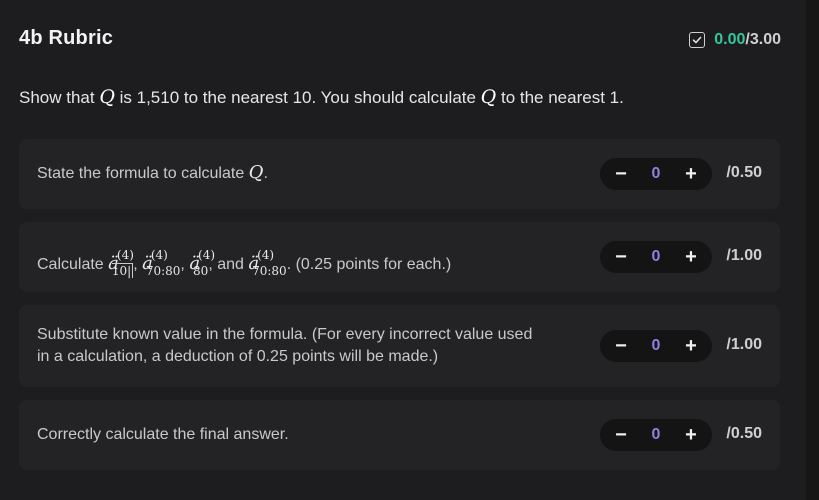 This screenshot has height=500, width=819. I want to click on prompt-text: Show that, so click(59, 97).